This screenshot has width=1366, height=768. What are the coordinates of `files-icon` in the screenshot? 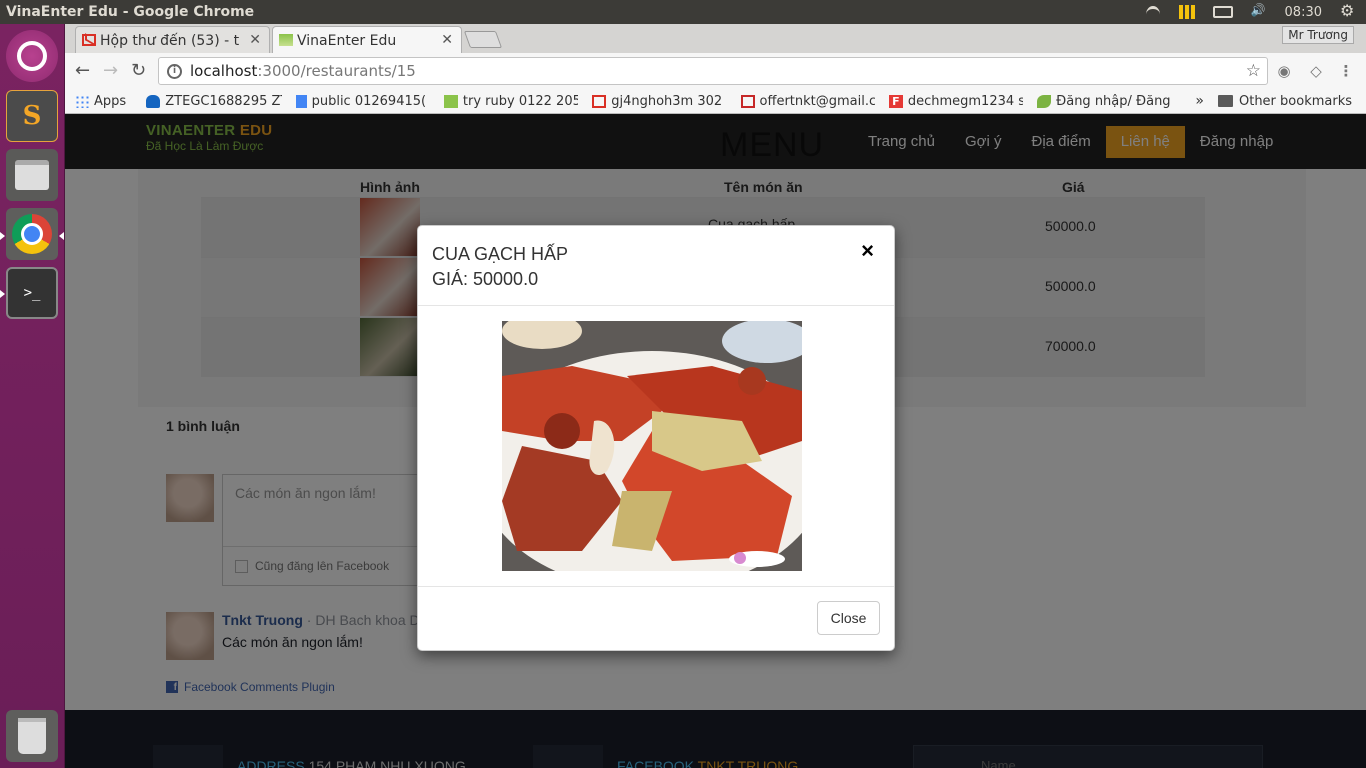 It's located at (32, 175).